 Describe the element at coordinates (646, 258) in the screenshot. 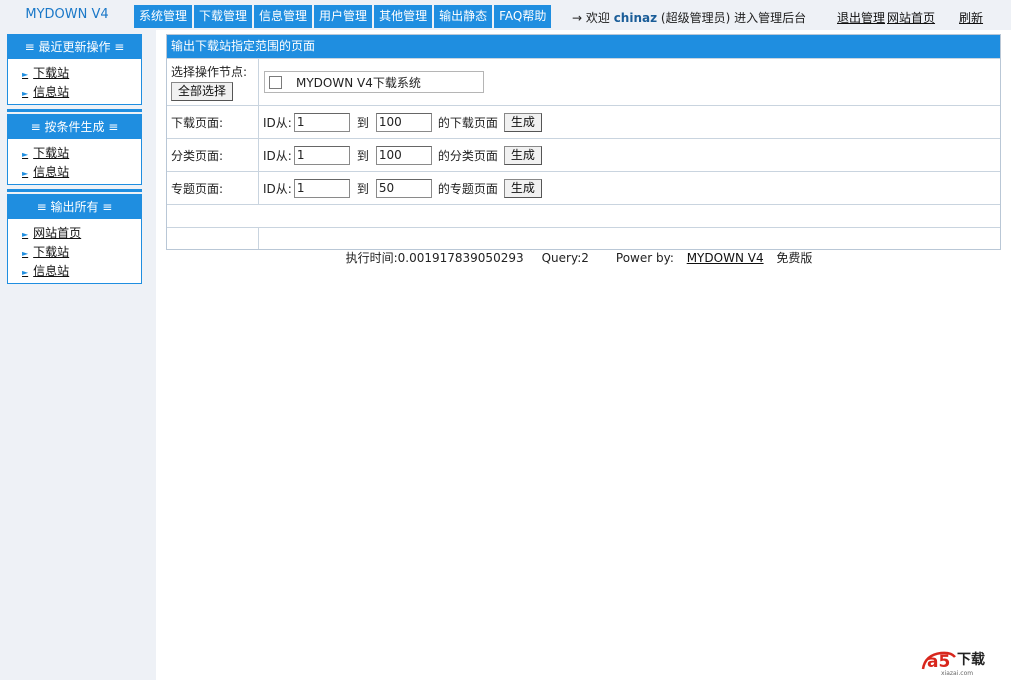

I see `power-prefix: Power by:` at that location.